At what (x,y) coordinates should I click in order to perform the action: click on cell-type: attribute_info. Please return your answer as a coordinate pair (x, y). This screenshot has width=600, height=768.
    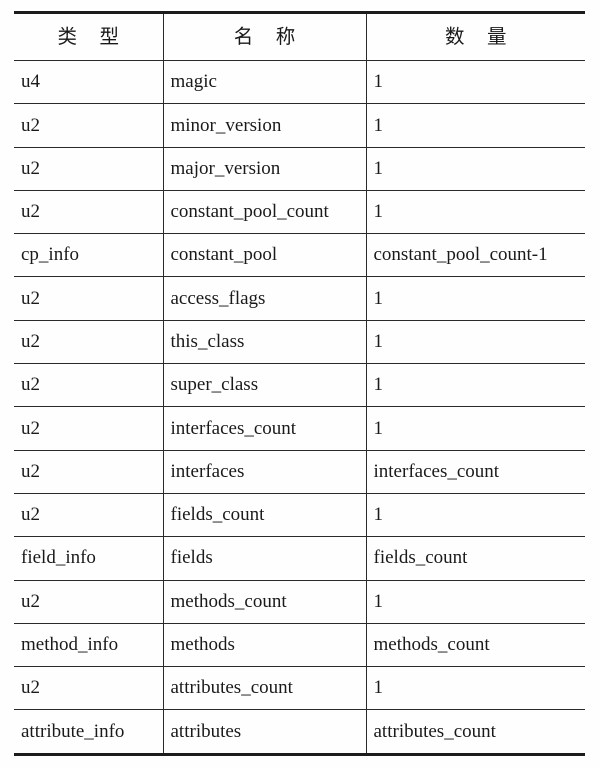
    Looking at the image, I should click on (89, 732).